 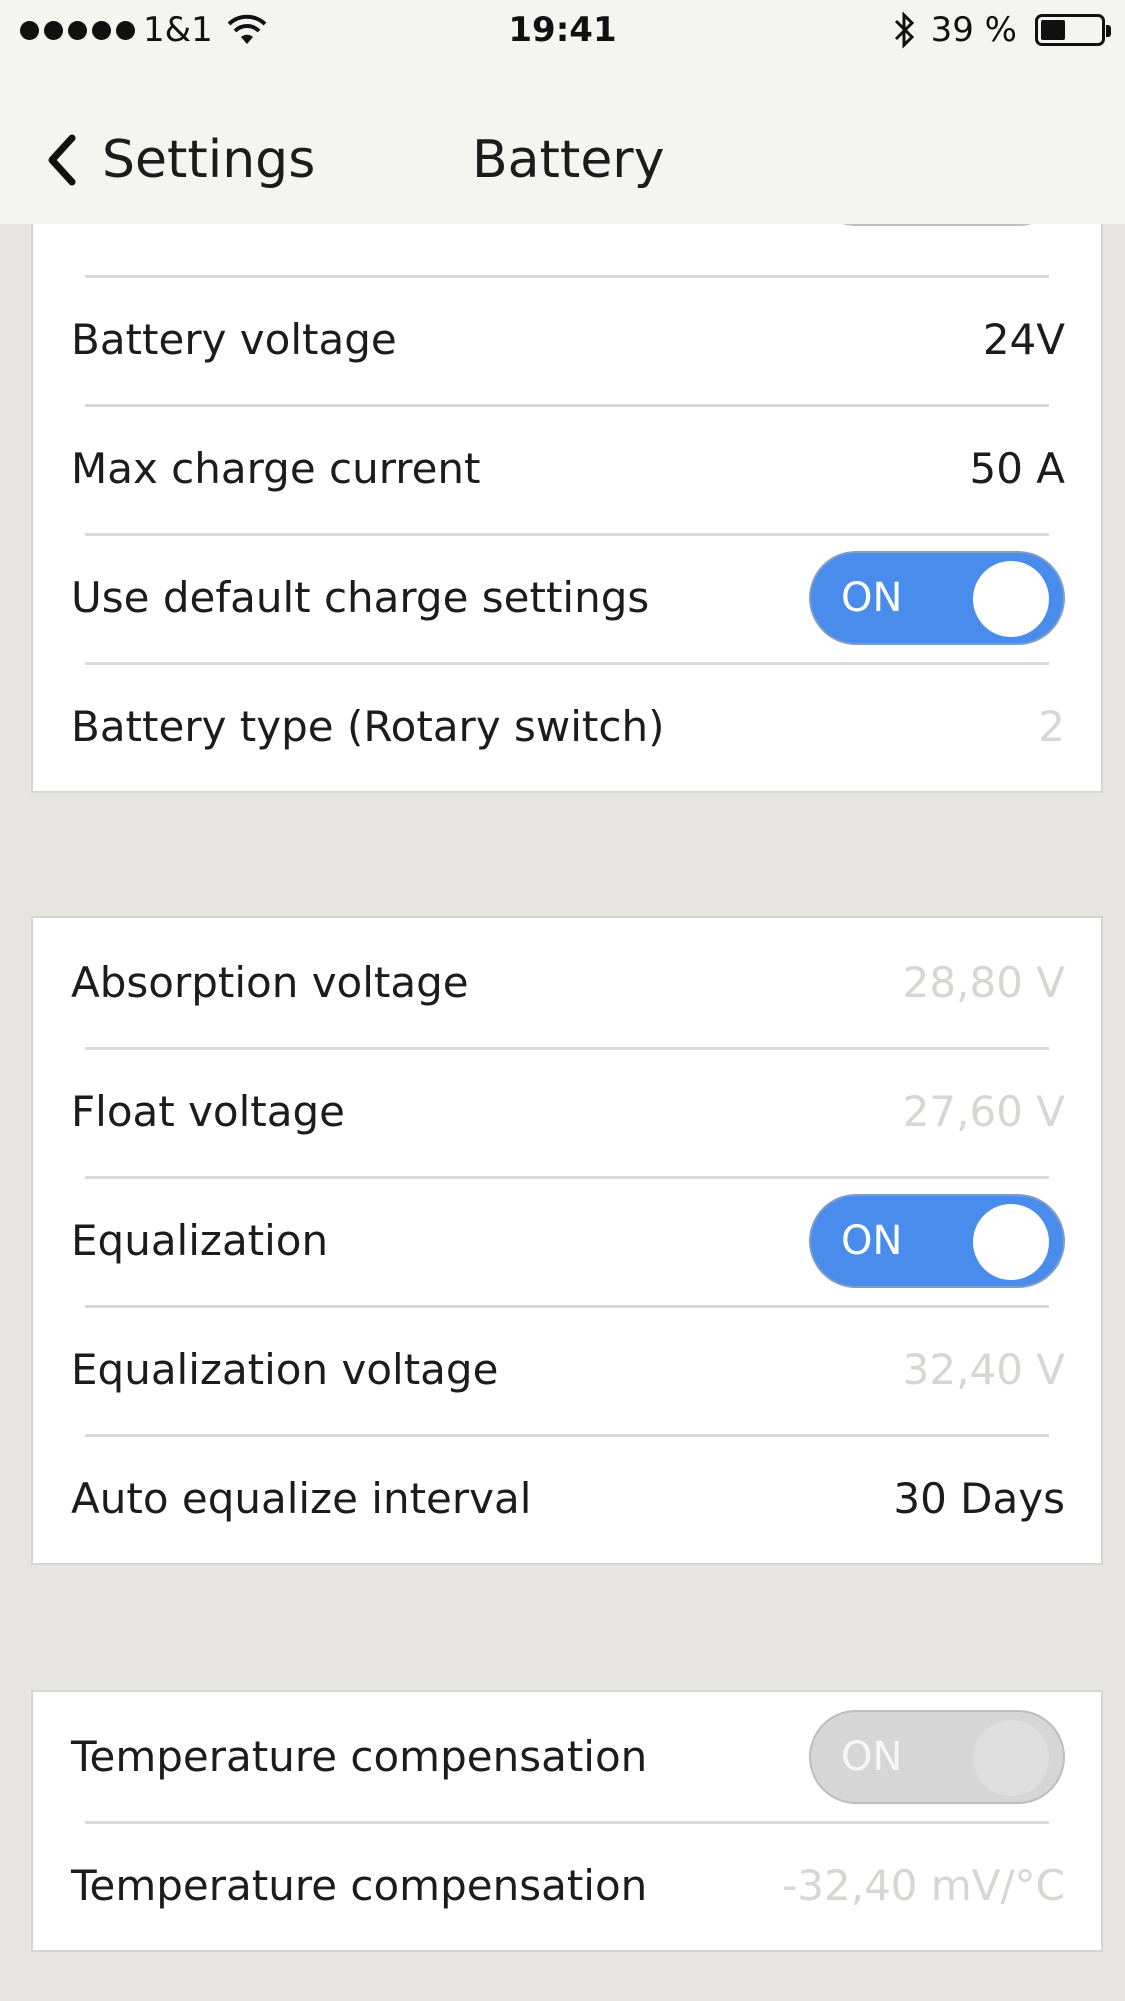 What do you see at coordinates (567, 468) in the screenshot?
I see `list-item-max-charge-current: Max charge current 50 A` at bounding box center [567, 468].